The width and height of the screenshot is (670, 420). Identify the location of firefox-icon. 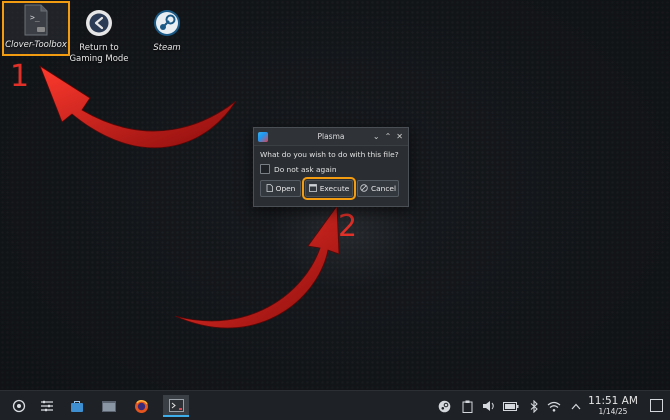
(141, 406).